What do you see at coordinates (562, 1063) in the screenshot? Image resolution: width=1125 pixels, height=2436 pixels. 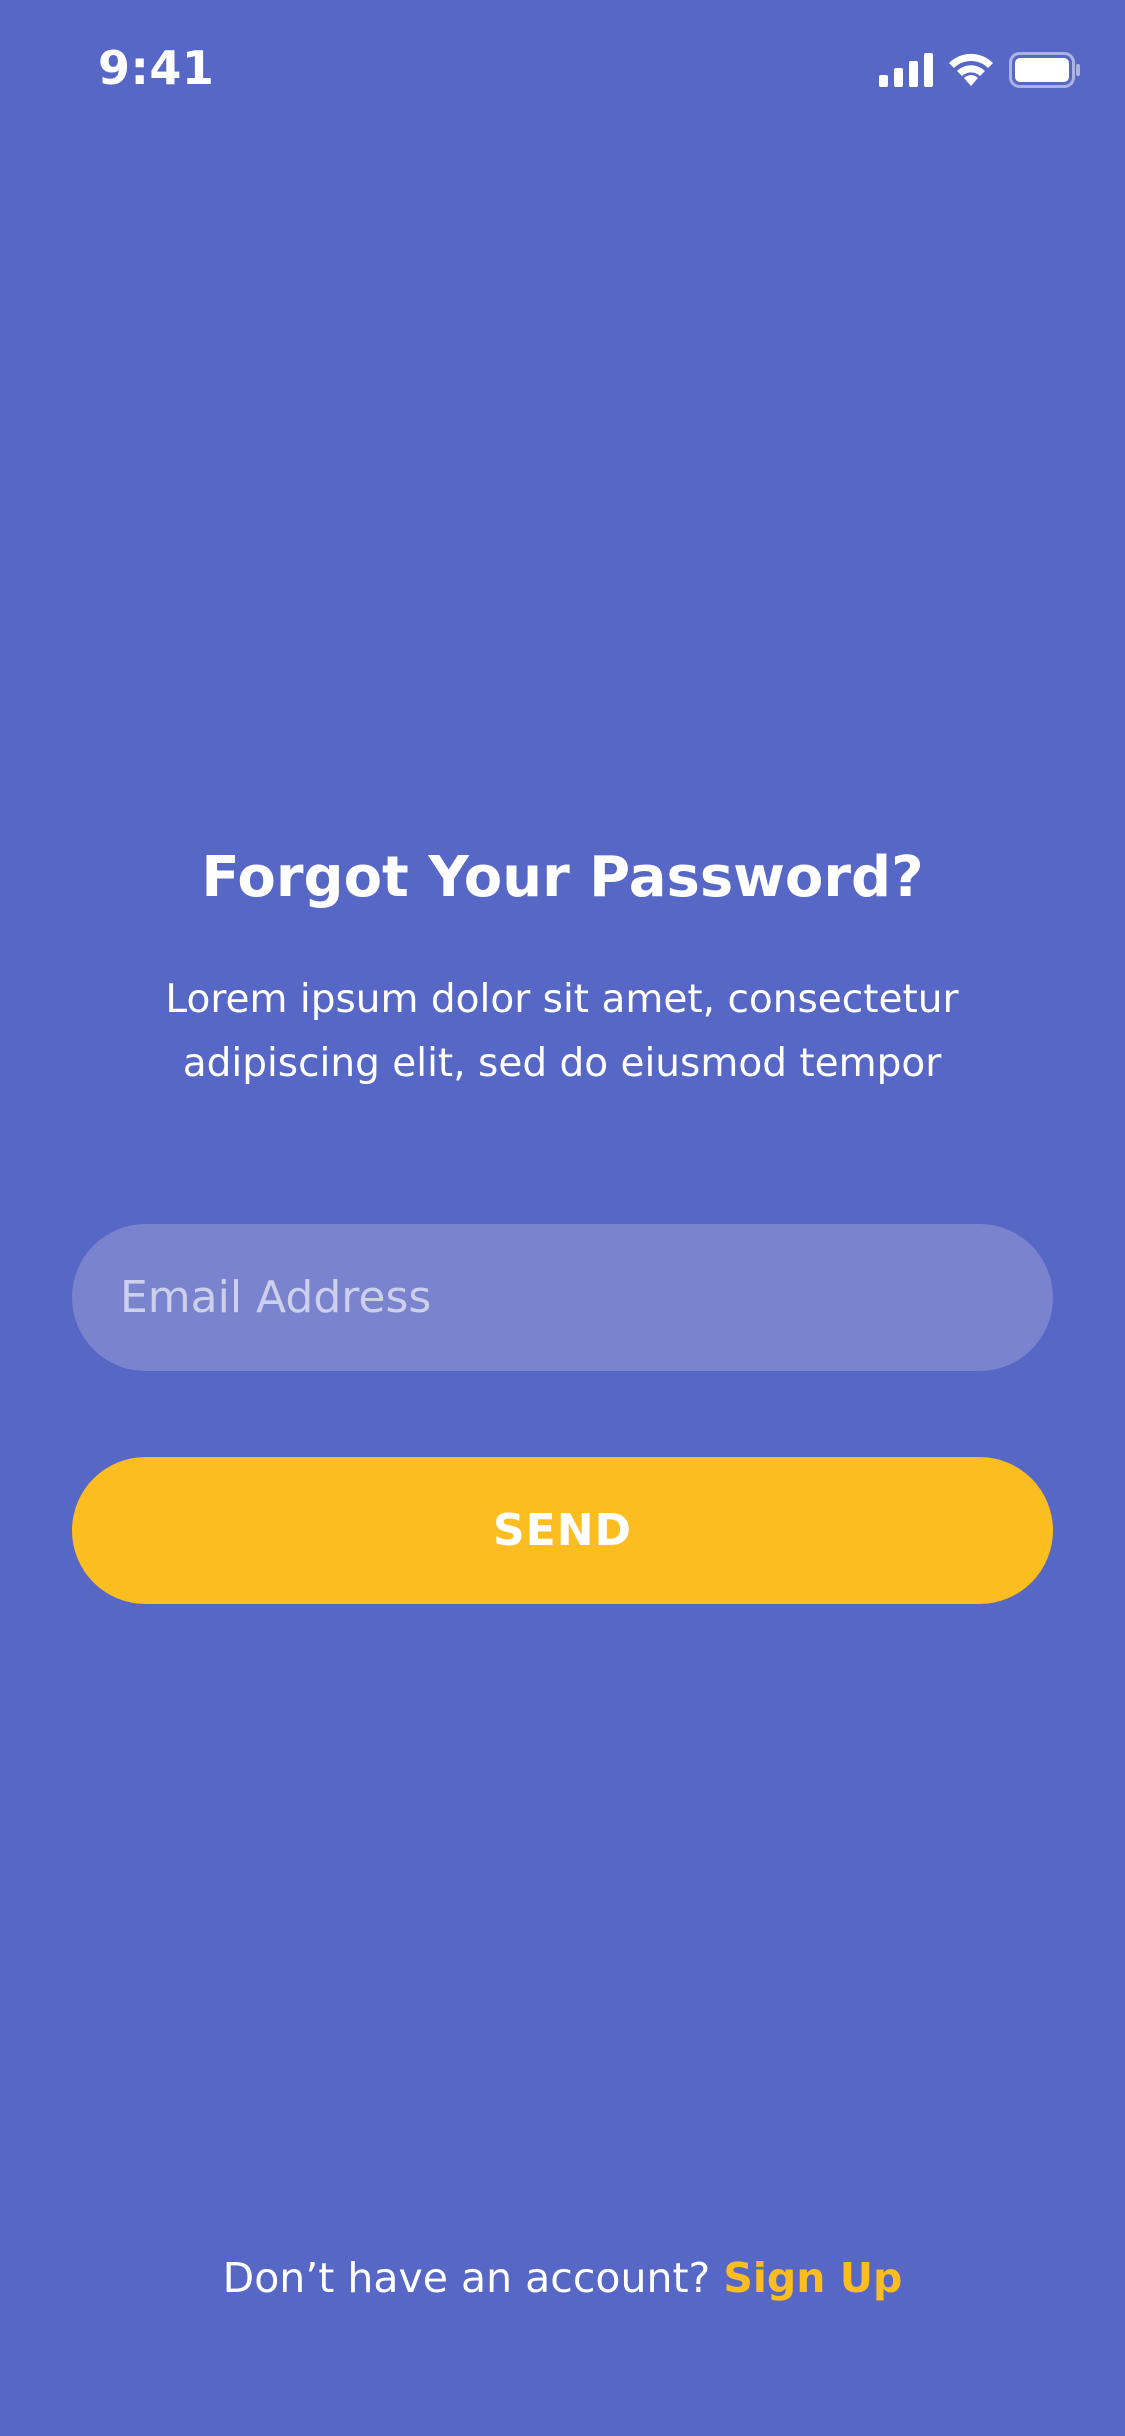 I see `description-line: adipiscing elit, sed do eiusmod tempor` at bounding box center [562, 1063].